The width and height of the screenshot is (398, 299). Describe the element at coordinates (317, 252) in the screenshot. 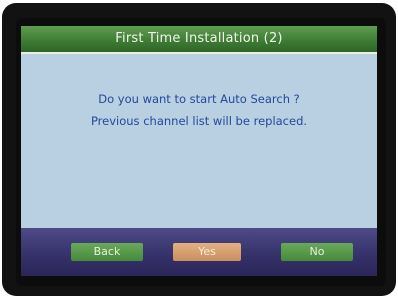

I see `no-button: No` at that location.